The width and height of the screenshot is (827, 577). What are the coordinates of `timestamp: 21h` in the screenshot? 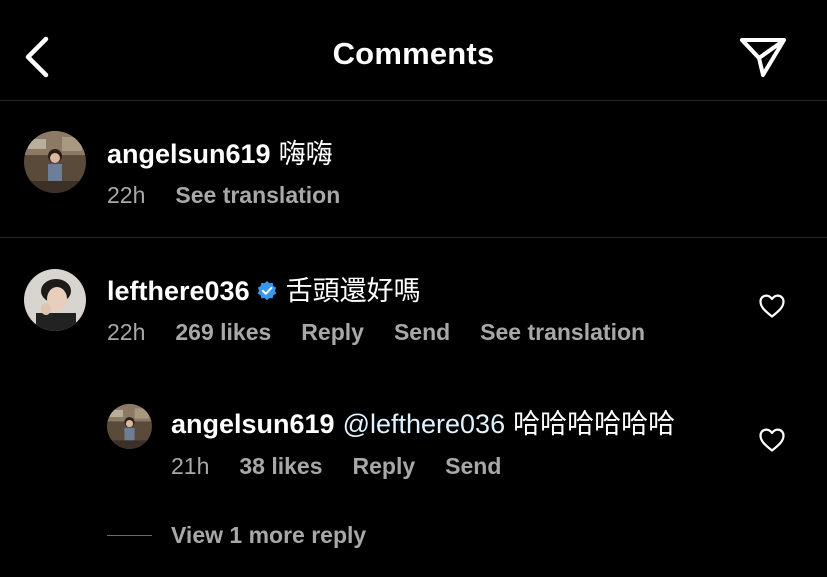 It's located at (190, 466).